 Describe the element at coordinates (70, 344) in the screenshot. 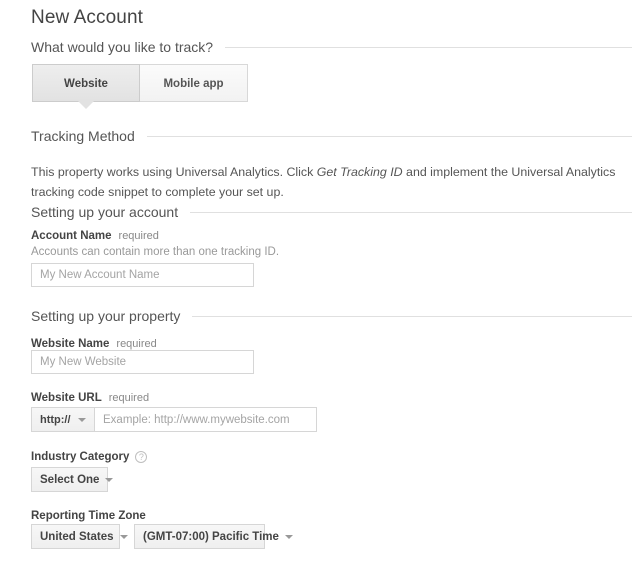

I see `website-name-label-text: Website Name` at that location.